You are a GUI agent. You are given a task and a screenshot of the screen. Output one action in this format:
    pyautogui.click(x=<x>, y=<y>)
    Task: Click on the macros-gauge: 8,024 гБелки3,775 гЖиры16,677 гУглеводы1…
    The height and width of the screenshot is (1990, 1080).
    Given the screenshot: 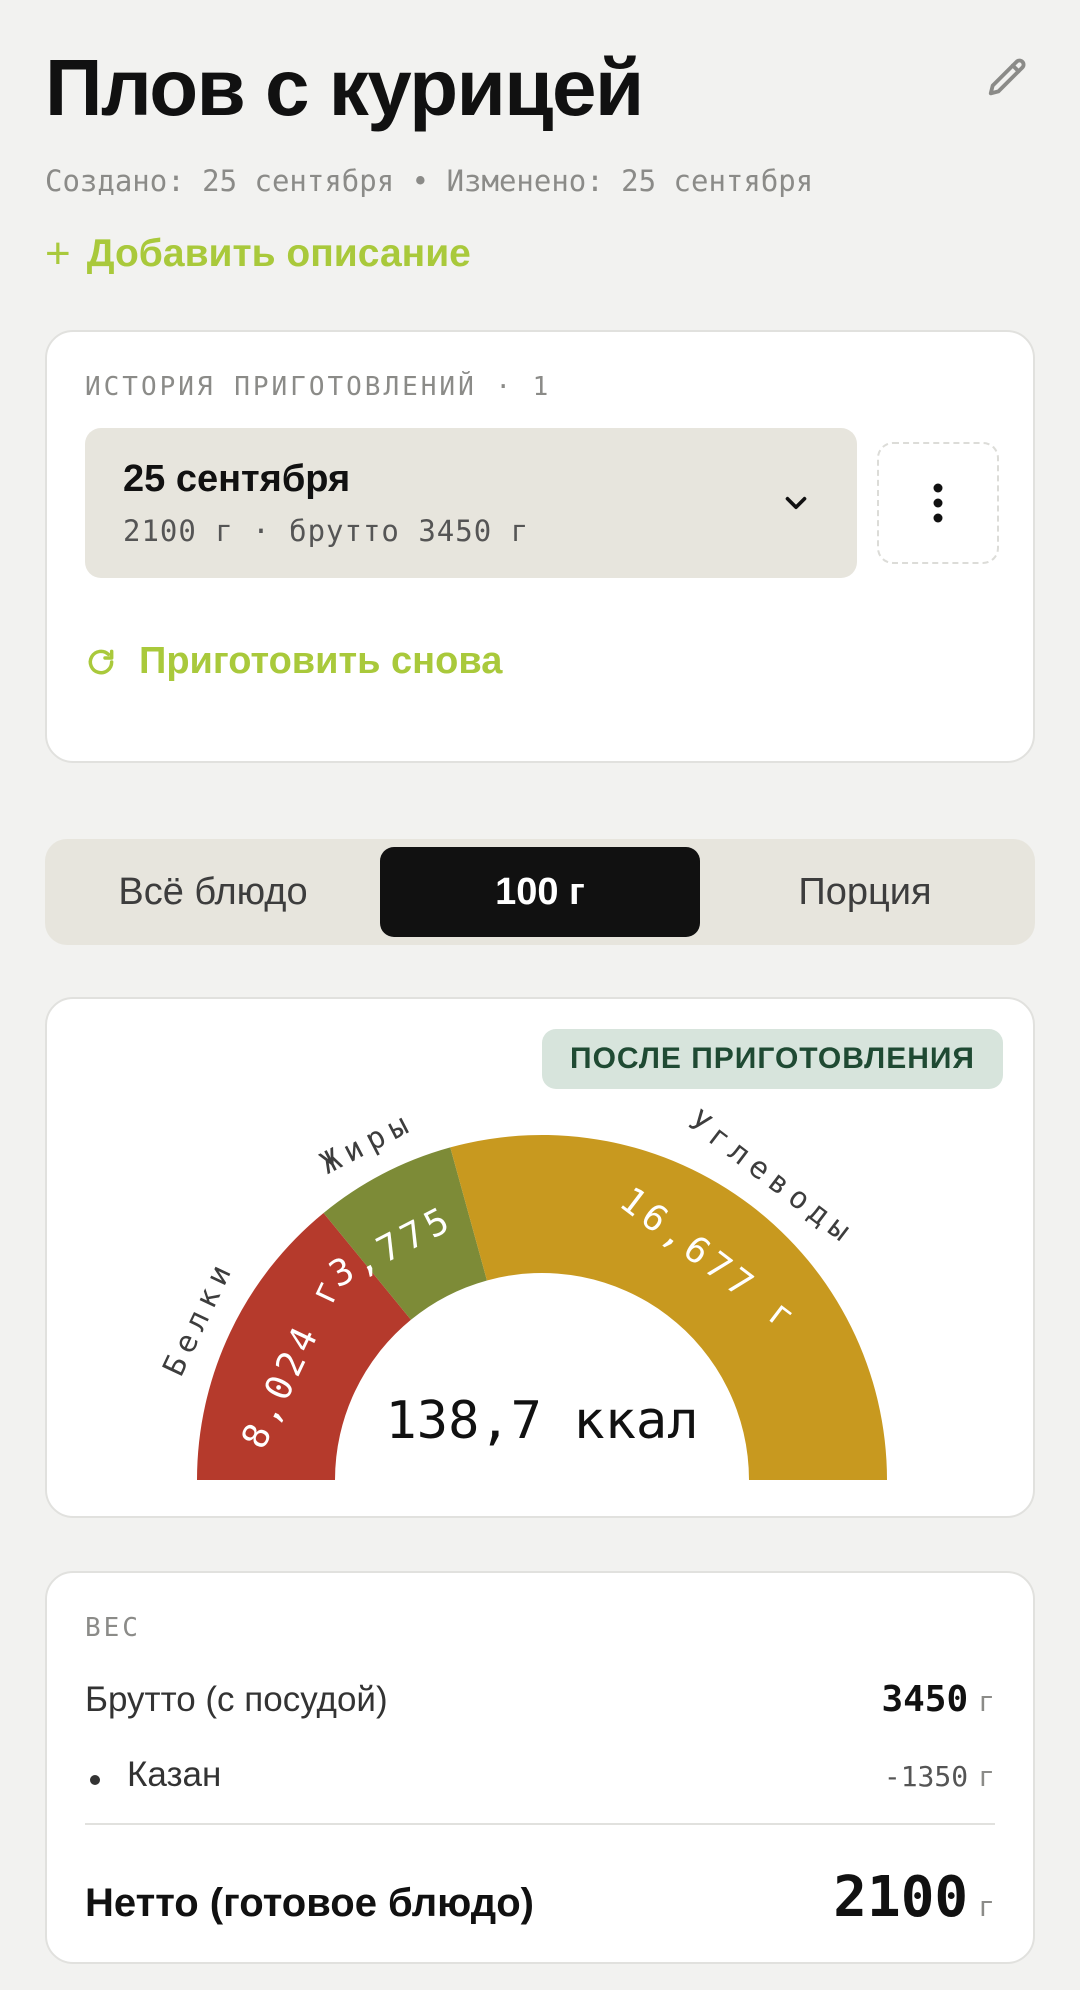 What is the action you would take?
    pyautogui.click(x=521, y=1291)
    